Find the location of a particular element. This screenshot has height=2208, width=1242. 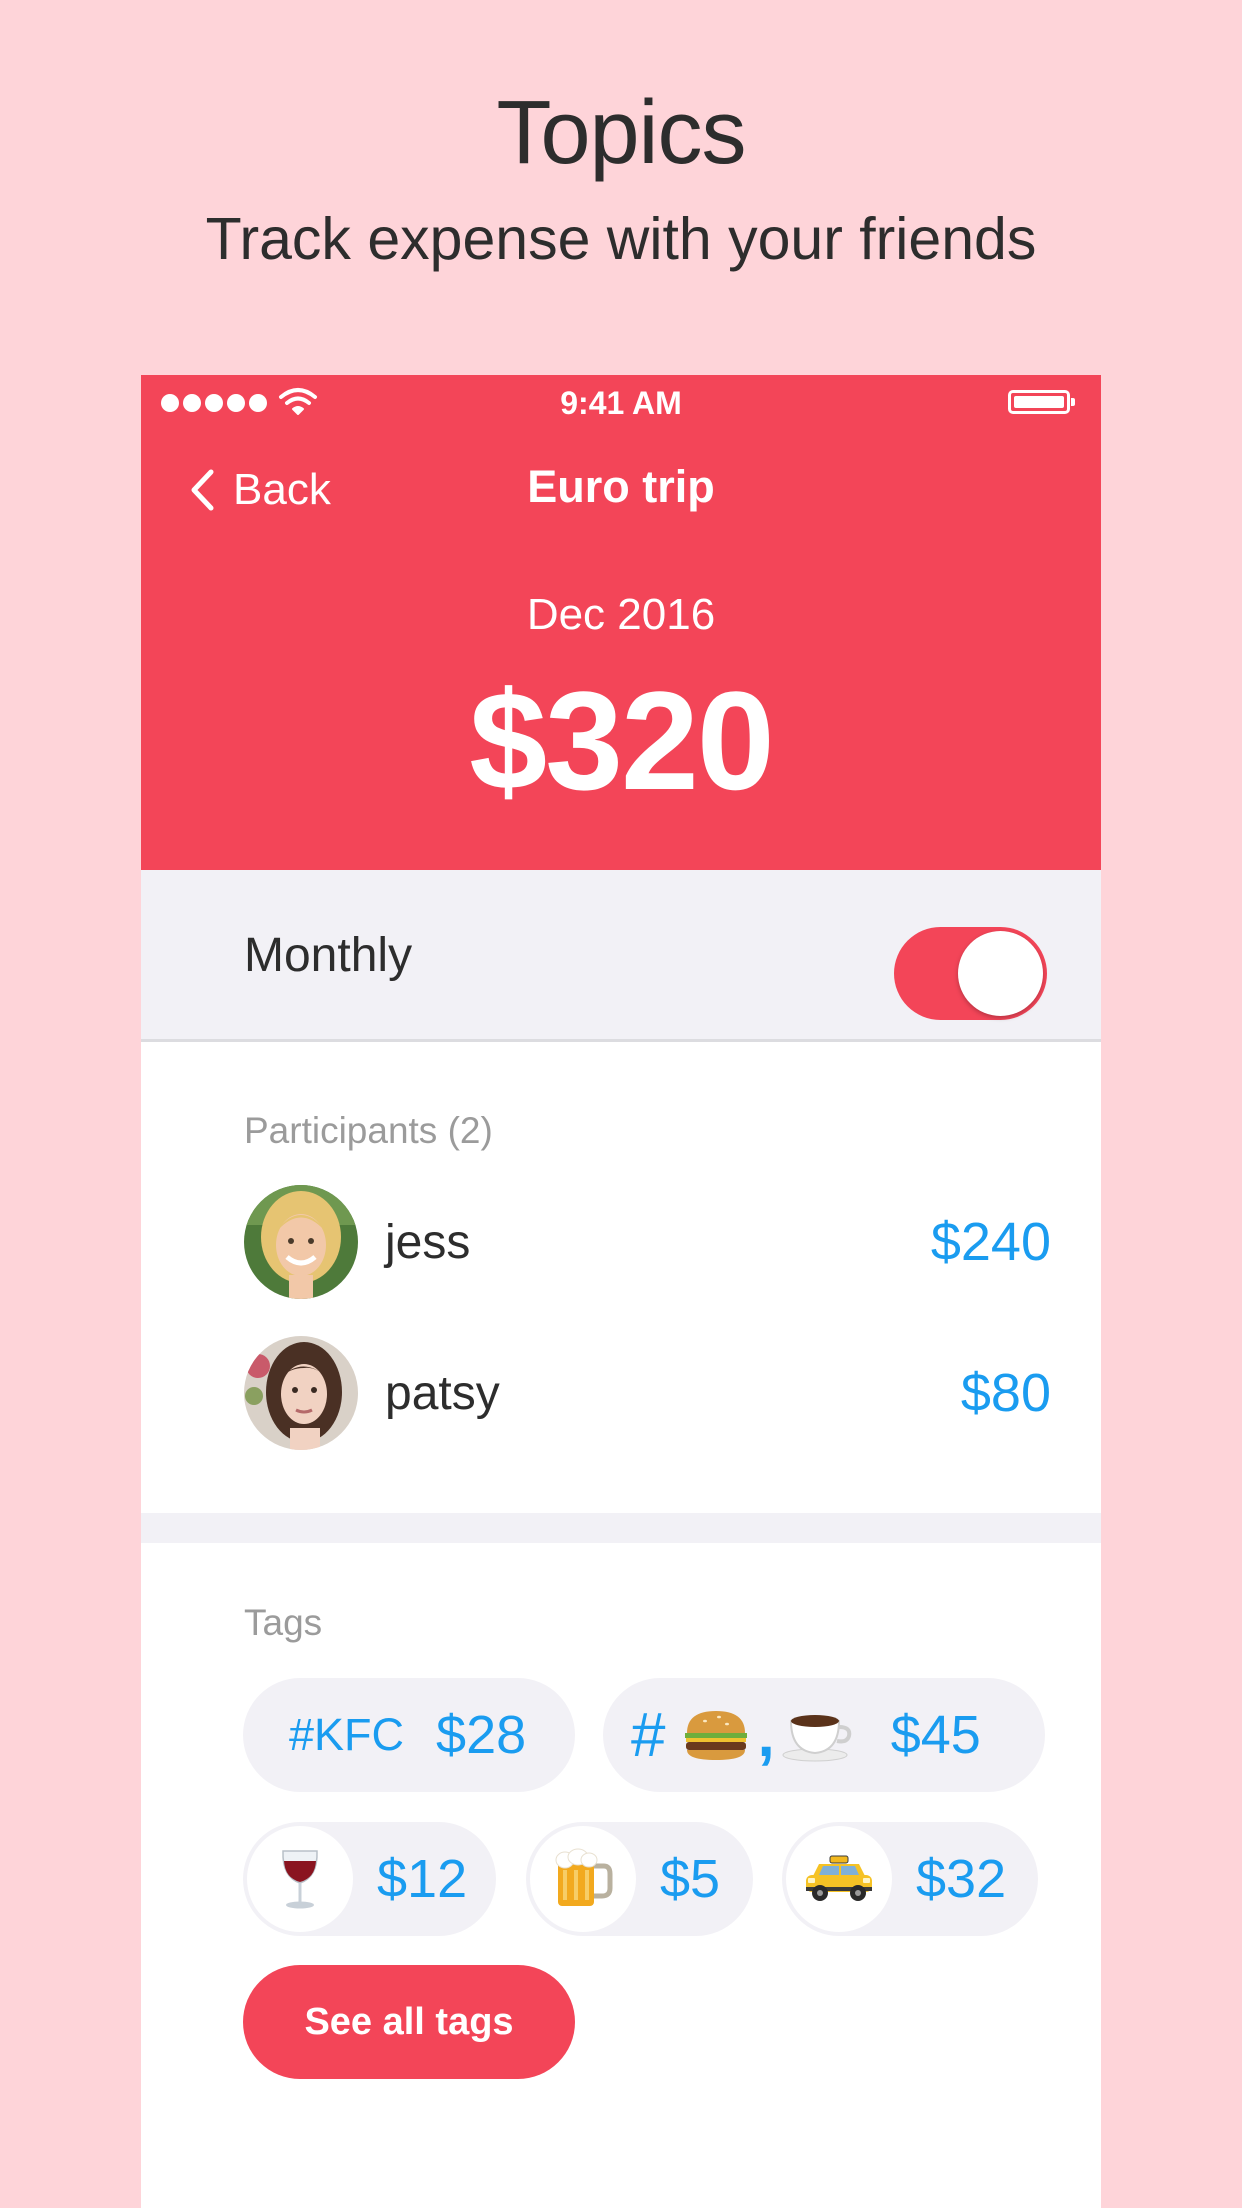

beer-mug-icon is located at coordinates (584, 1877).